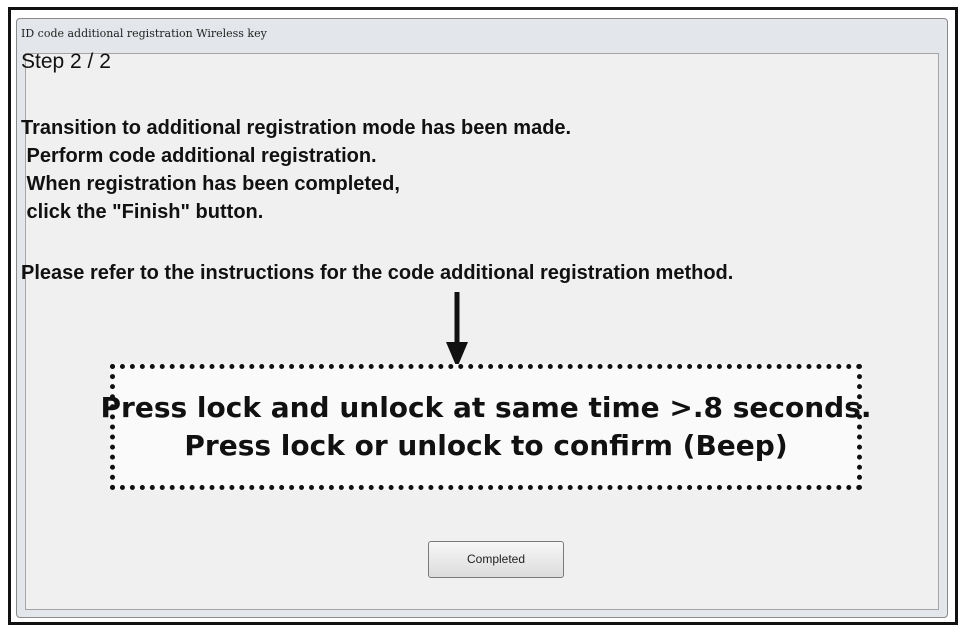  I want to click on instruction-line-4: click the "Finish" button., so click(142, 212).